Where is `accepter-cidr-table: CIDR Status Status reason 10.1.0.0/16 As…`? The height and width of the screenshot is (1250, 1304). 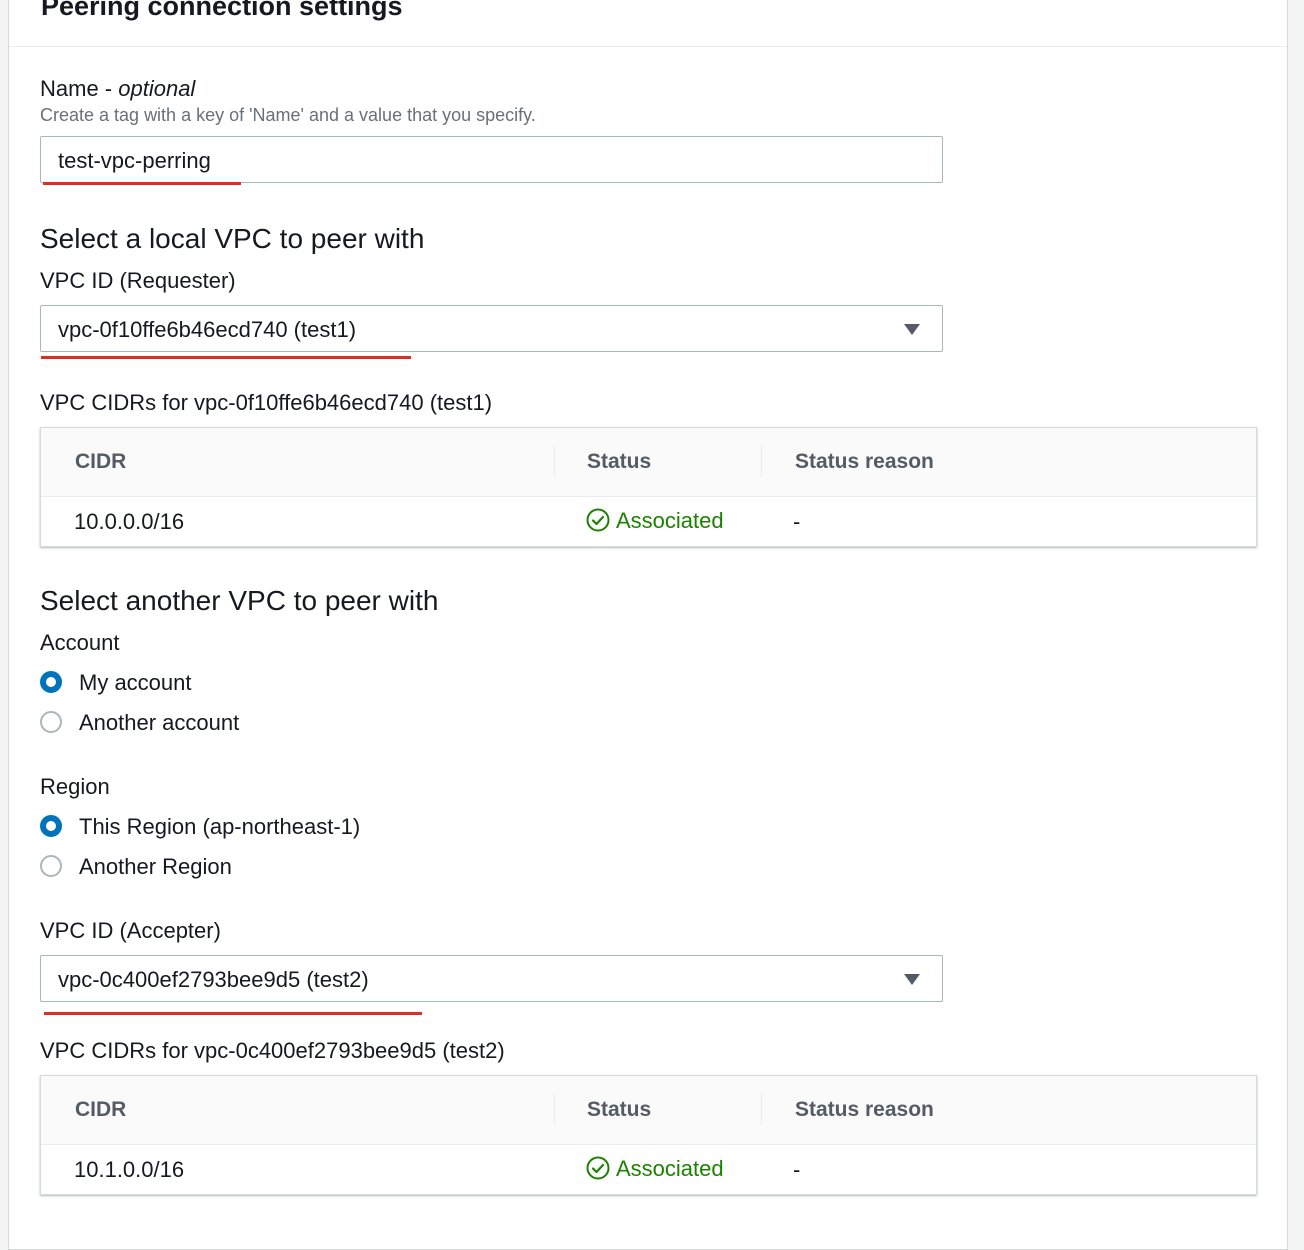 accepter-cidr-table: CIDR Status Status reason 10.1.0.0/16 As… is located at coordinates (648, 1135).